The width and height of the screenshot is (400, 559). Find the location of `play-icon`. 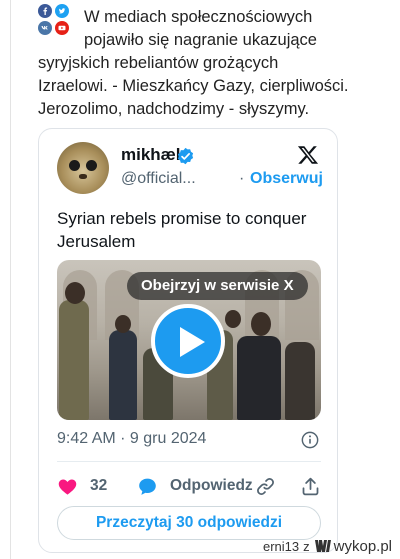

play-icon is located at coordinates (192, 342).